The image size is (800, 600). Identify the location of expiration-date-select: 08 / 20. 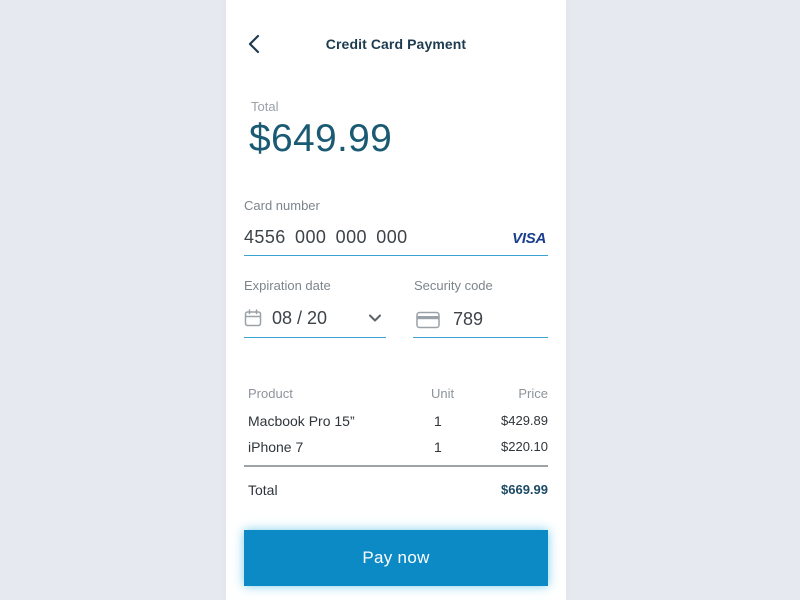
(315, 320).